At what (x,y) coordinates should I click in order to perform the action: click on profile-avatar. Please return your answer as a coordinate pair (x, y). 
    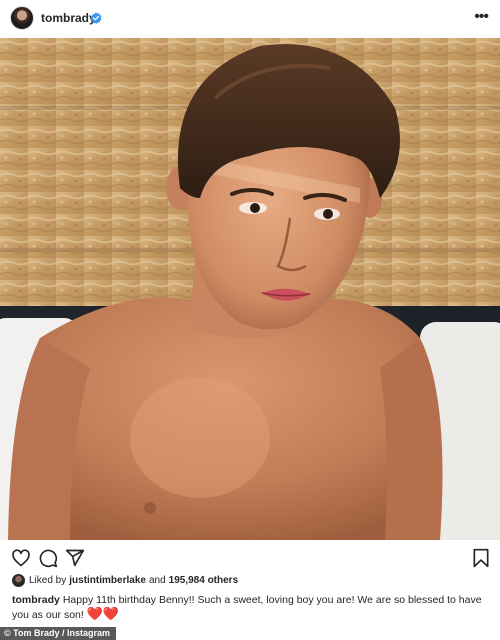
    Looking at the image, I should click on (22, 18).